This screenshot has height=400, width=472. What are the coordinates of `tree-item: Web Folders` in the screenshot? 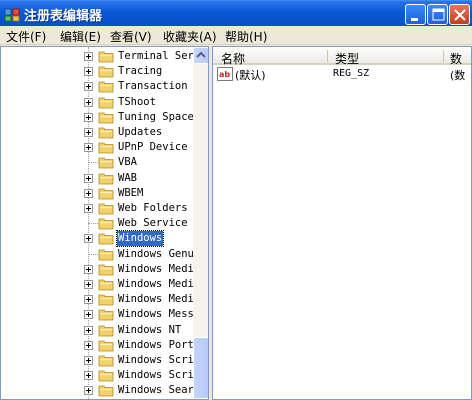 It's located at (97, 208).